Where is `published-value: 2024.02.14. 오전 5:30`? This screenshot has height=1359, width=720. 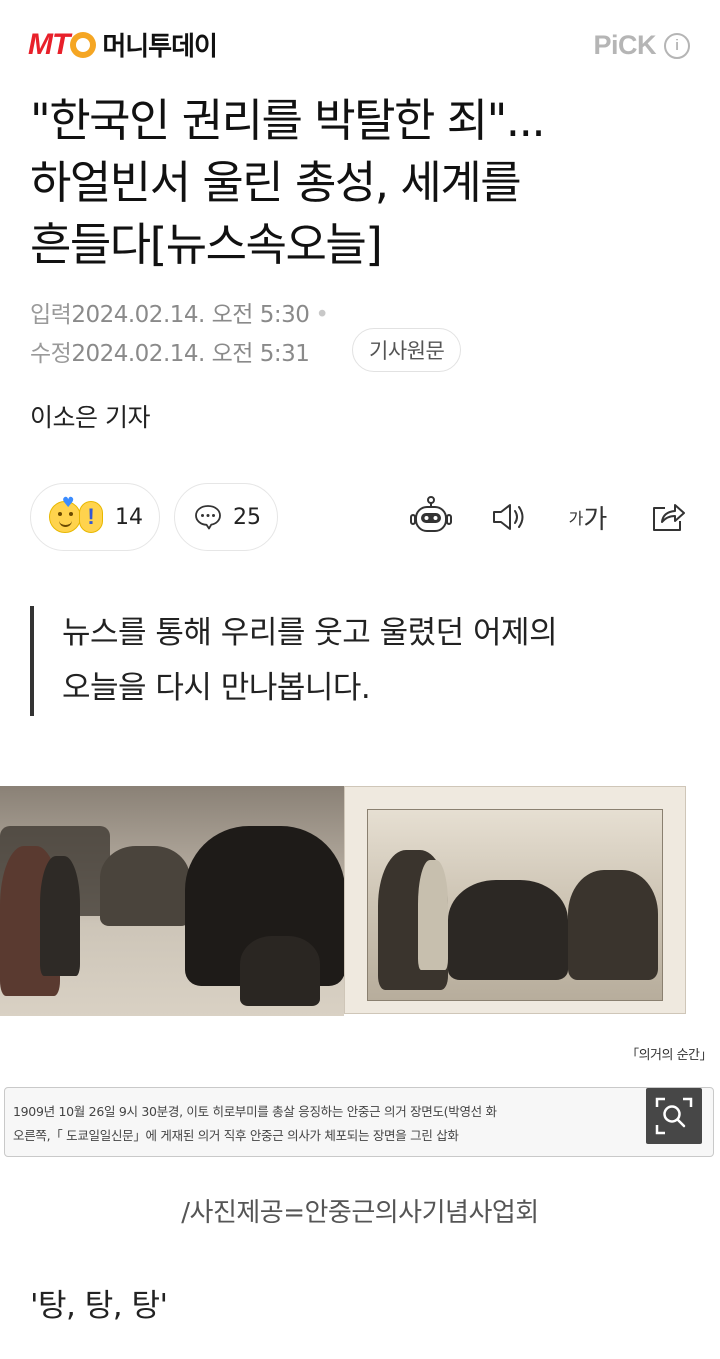 published-value: 2024.02.14. 오전 5:30 is located at coordinates (190, 315).